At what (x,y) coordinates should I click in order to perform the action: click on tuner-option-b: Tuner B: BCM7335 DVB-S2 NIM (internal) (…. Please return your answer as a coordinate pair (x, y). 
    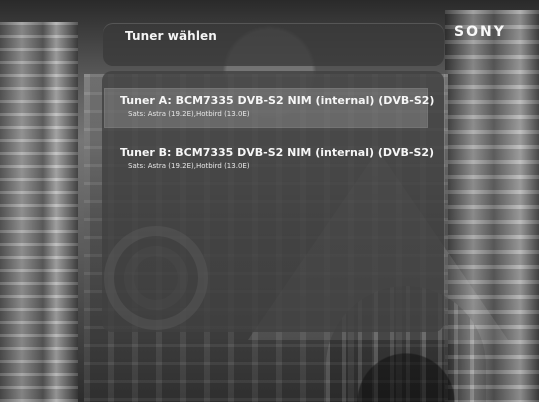
    Looking at the image, I should click on (277, 160).